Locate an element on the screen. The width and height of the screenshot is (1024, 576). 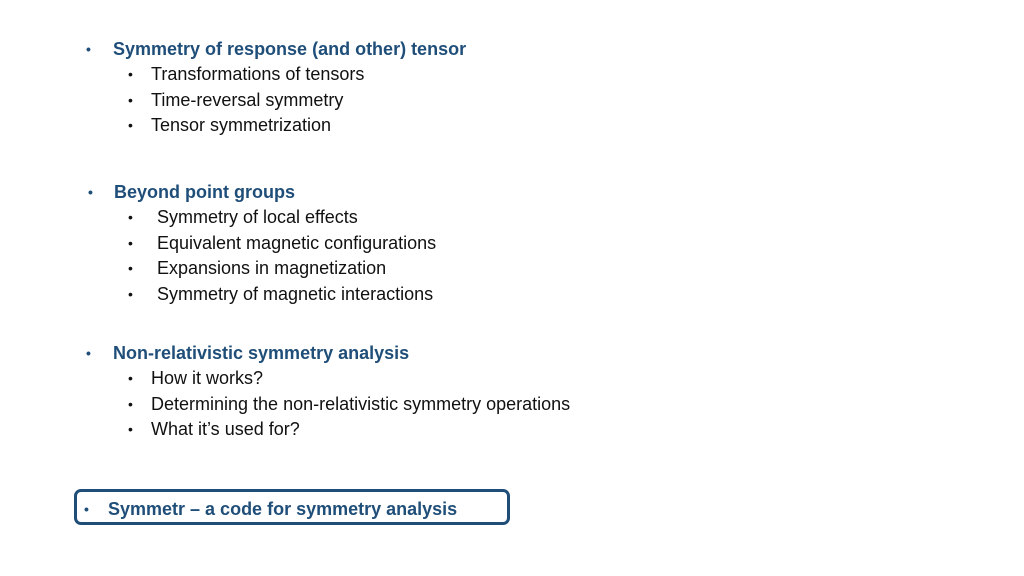
heading-text: Symmetr – a code for symmetry analysis is located at coordinates (283, 509).